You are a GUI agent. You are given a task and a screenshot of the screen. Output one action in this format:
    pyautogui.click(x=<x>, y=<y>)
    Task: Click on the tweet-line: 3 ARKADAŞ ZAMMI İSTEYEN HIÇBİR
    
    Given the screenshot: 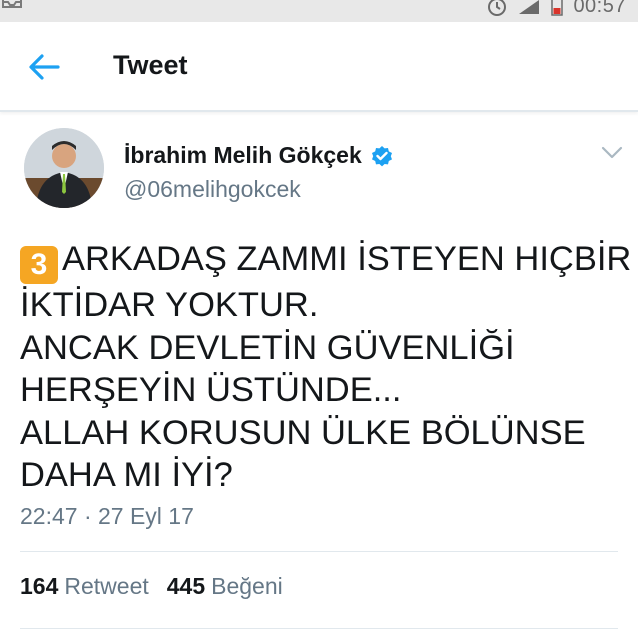 What is the action you would take?
    pyautogui.click(x=326, y=261)
    